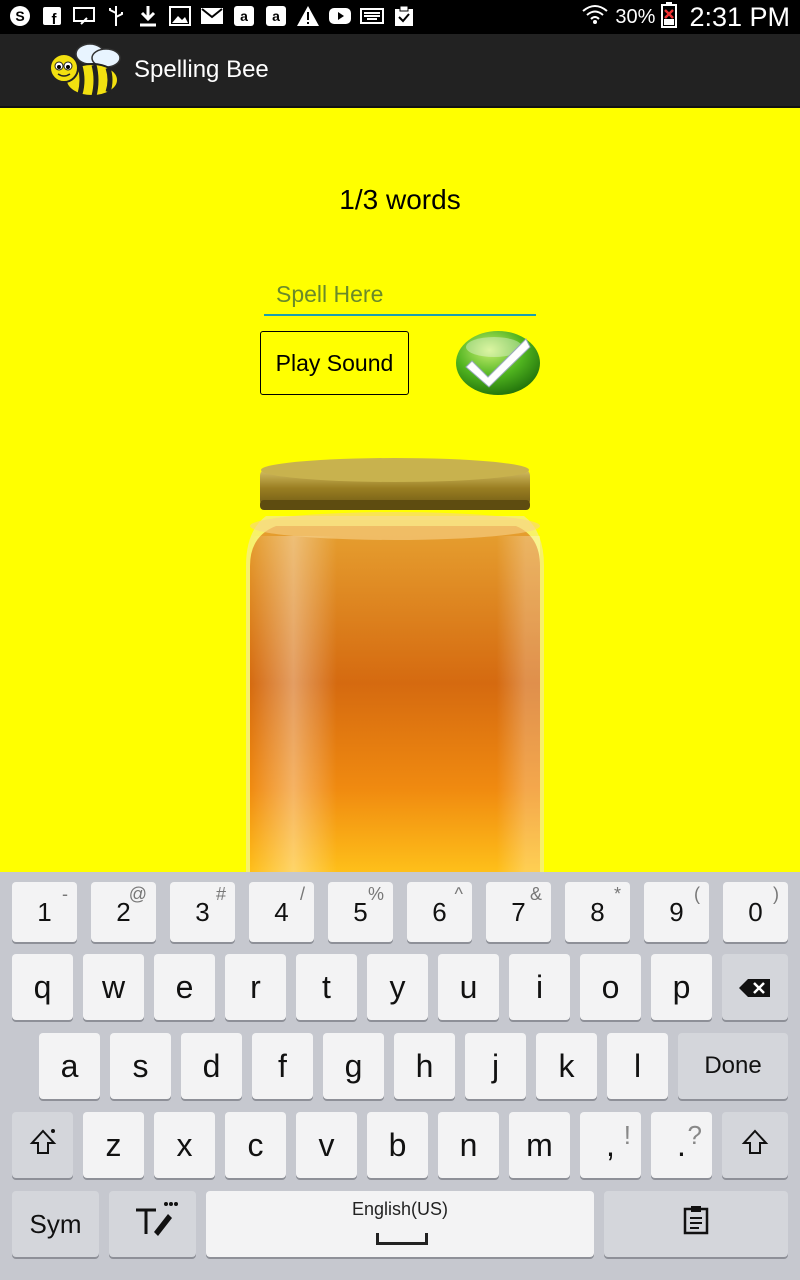 The height and width of the screenshot is (1280, 800). Describe the element at coordinates (676, 912) in the screenshot. I see `key-9: 9(` at that location.